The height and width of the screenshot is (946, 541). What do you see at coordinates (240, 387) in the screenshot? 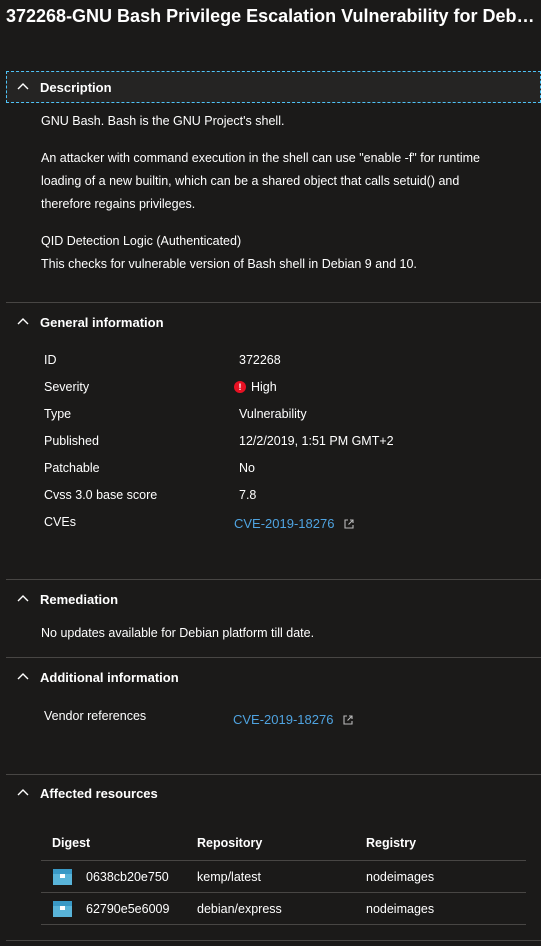
I see `error-icon: !` at bounding box center [240, 387].